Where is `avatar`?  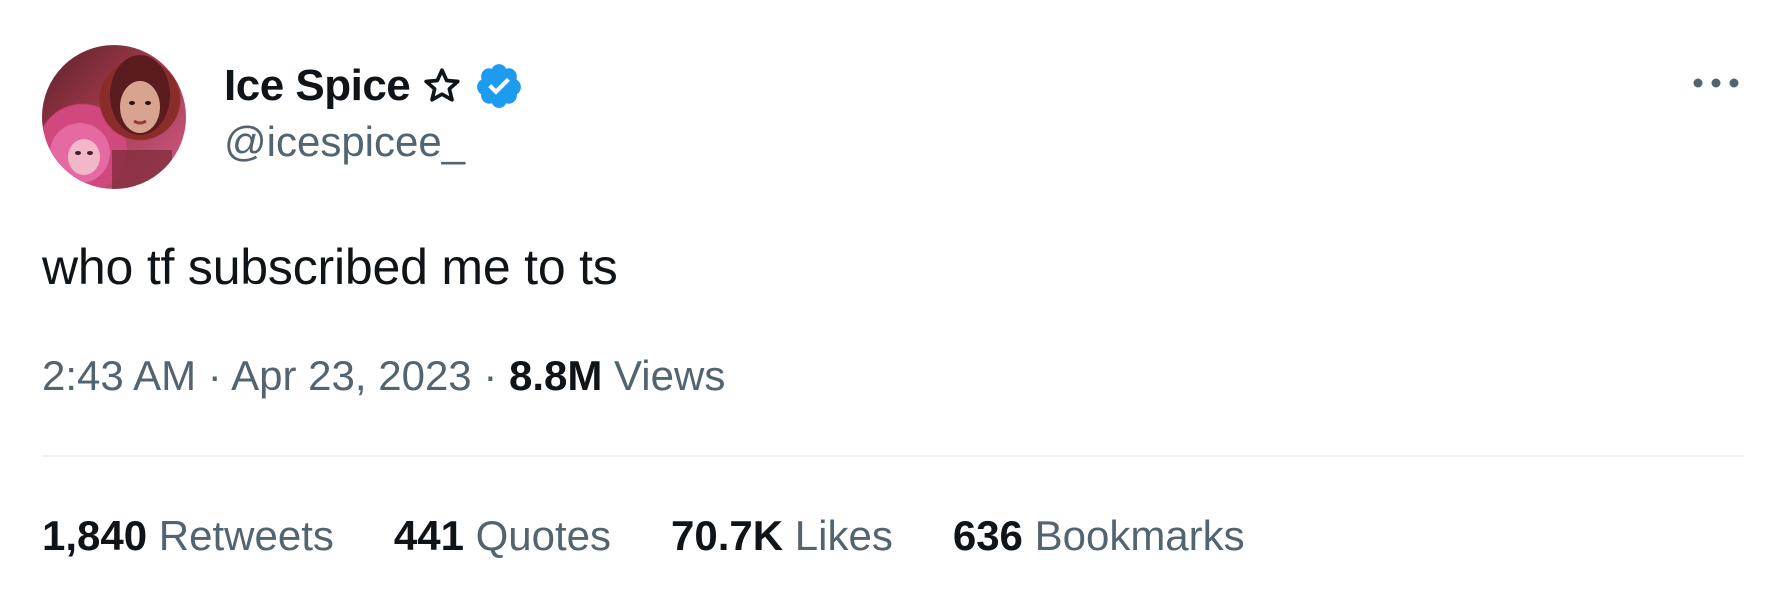 avatar is located at coordinates (114, 117).